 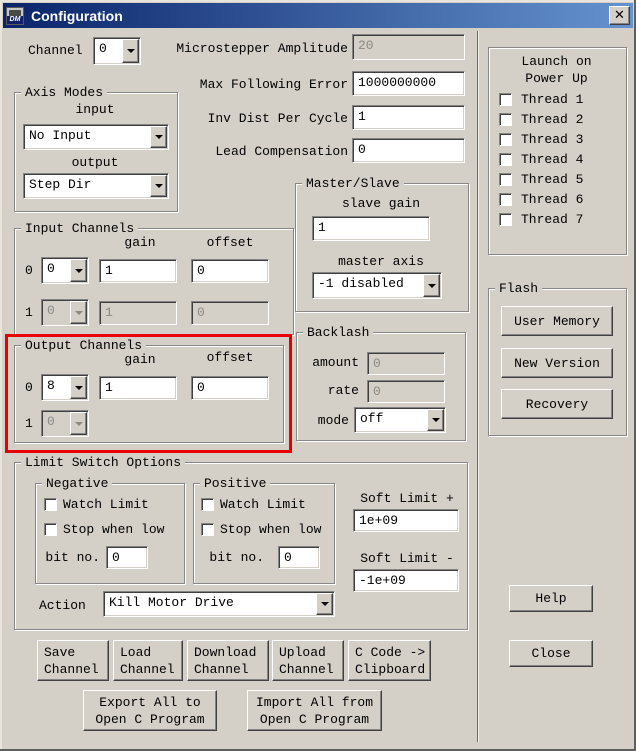 What do you see at coordinates (171, 602) in the screenshot?
I see `action-select-value: Kill Motor Drive` at bounding box center [171, 602].